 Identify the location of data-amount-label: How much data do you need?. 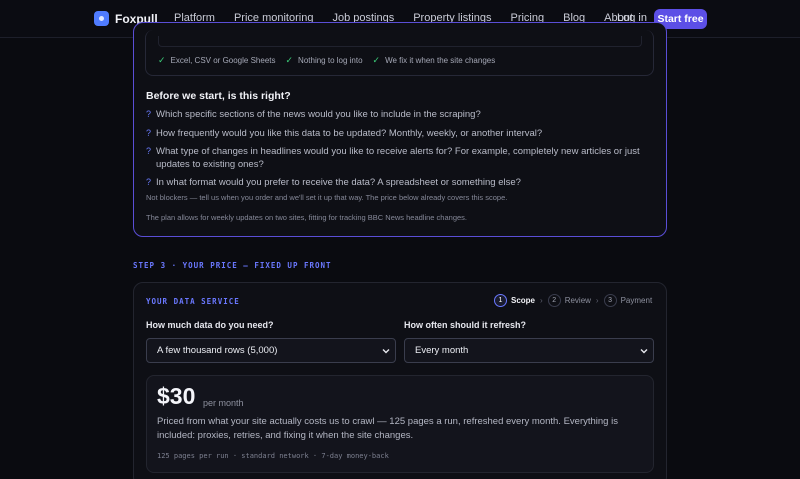
(210, 325).